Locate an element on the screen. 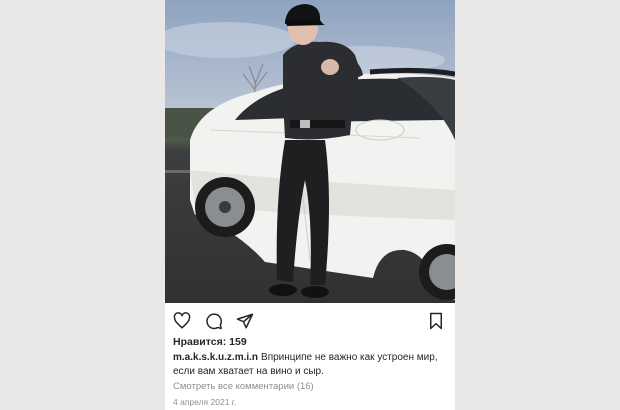  send-icon is located at coordinates (245, 321).